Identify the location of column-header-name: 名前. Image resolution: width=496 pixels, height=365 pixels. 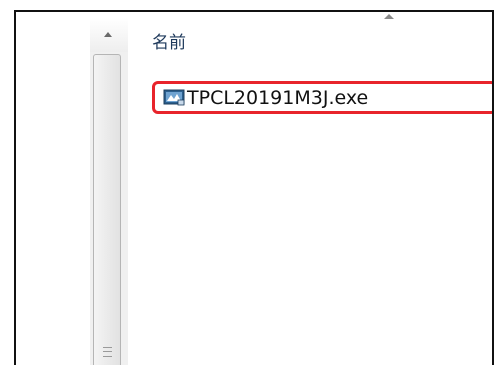
(313, 39).